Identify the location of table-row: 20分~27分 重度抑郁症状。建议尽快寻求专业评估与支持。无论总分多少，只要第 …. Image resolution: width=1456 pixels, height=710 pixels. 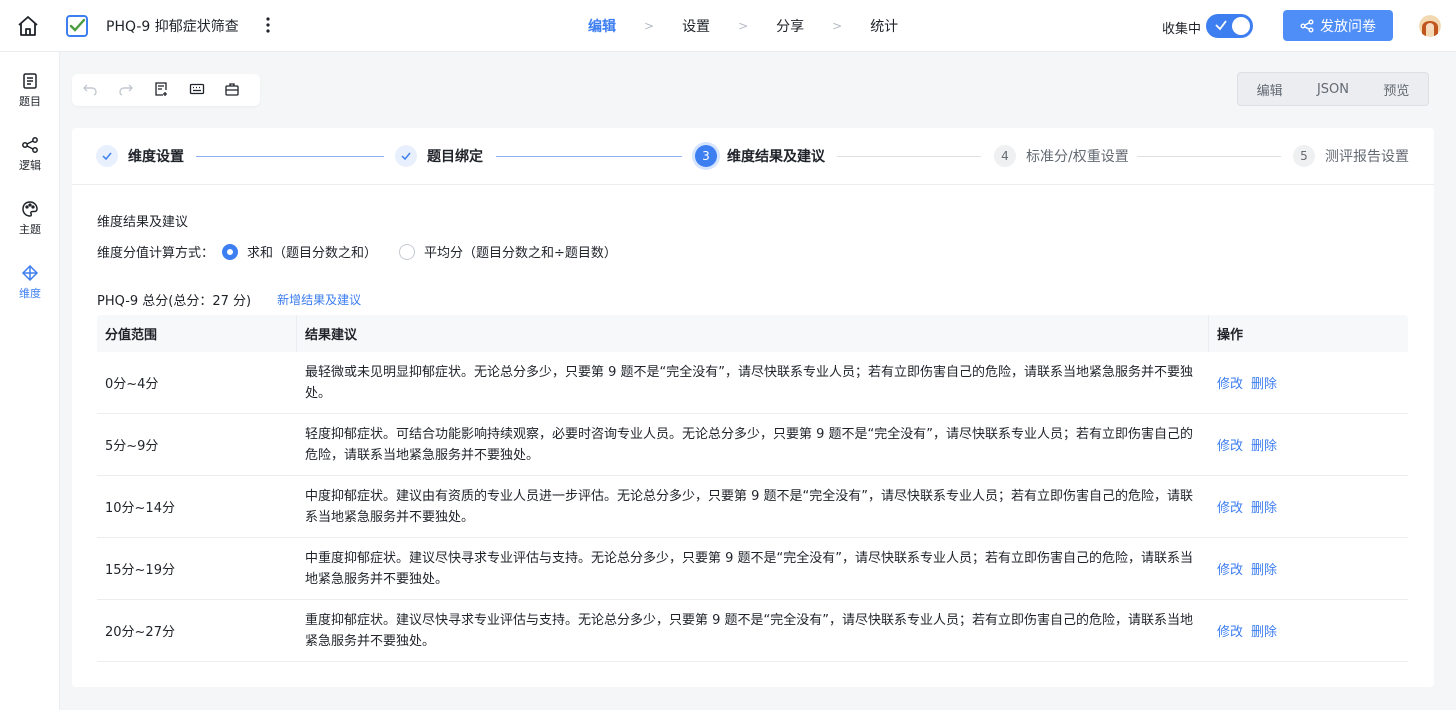
(752, 631).